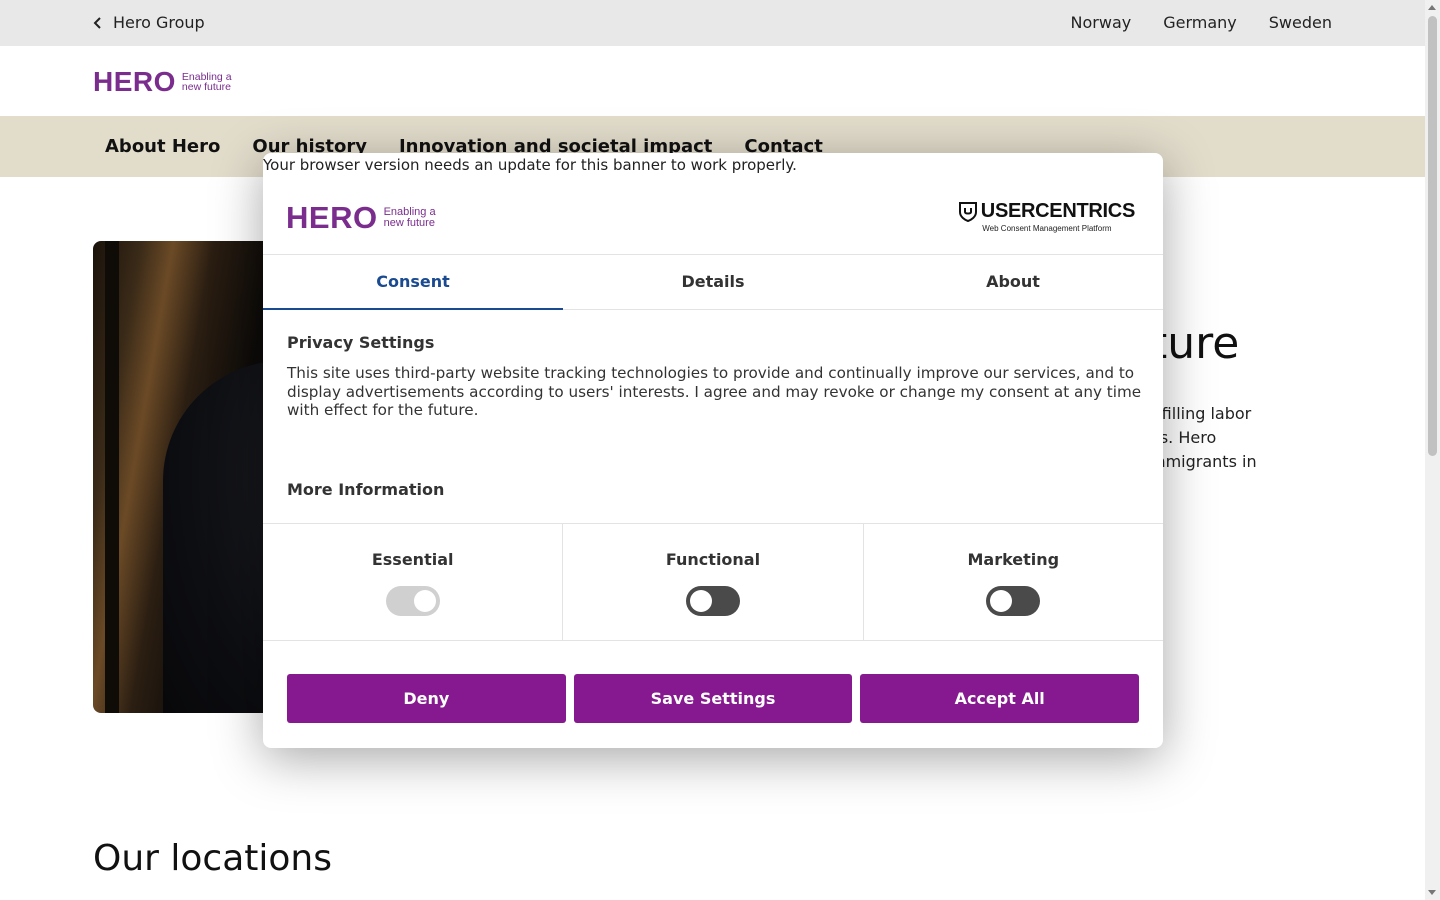 This screenshot has width=1440, height=900. What do you see at coordinates (1013, 582) in the screenshot?
I see `category-marketing: Marketing` at bounding box center [1013, 582].